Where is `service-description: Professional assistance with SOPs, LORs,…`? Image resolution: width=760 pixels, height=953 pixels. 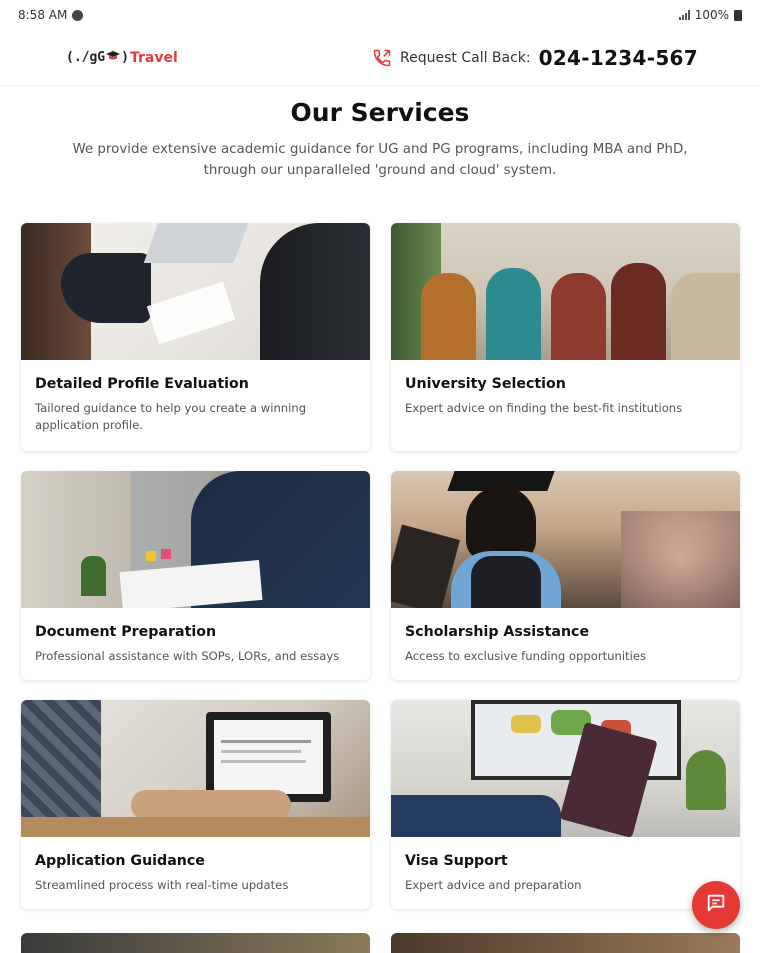
service-description: Professional assistance with SOPs, LORs,… is located at coordinates (187, 656).